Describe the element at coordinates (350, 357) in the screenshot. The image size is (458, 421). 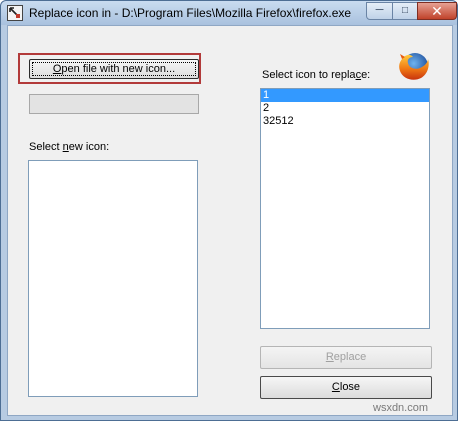
I see `replace-label: eplace` at that location.